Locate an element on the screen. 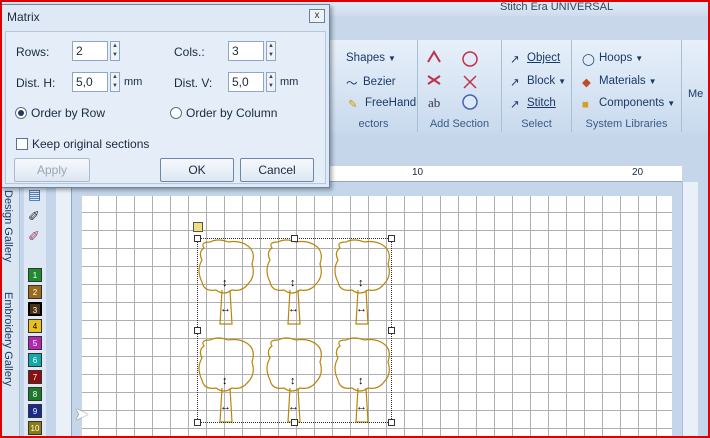  object-label: Object is located at coordinates (544, 58).